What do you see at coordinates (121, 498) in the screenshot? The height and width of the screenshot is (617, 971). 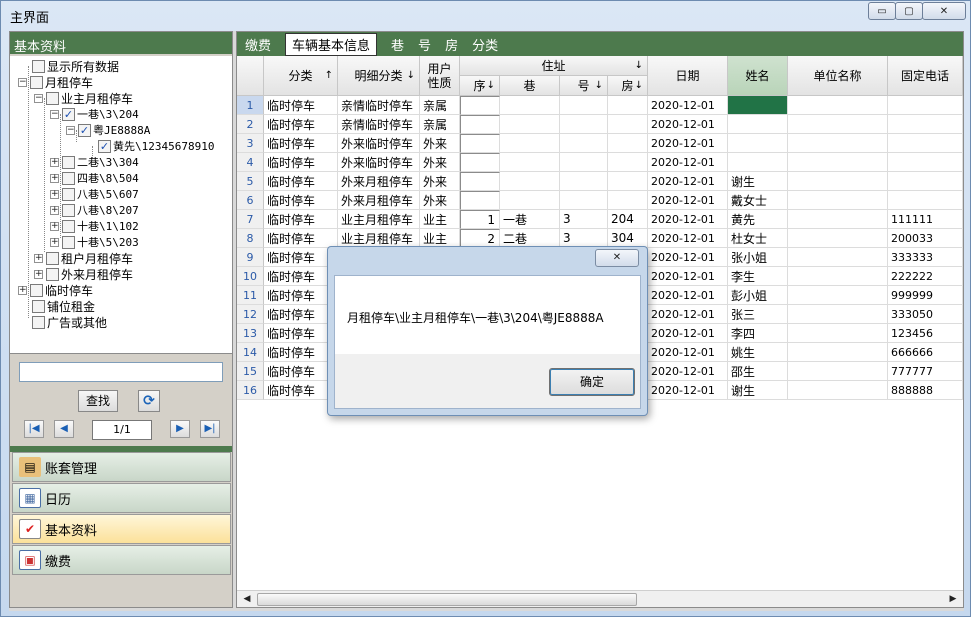 I see `menu-item-calendar: ▦ 日历` at bounding box center [121, 498].